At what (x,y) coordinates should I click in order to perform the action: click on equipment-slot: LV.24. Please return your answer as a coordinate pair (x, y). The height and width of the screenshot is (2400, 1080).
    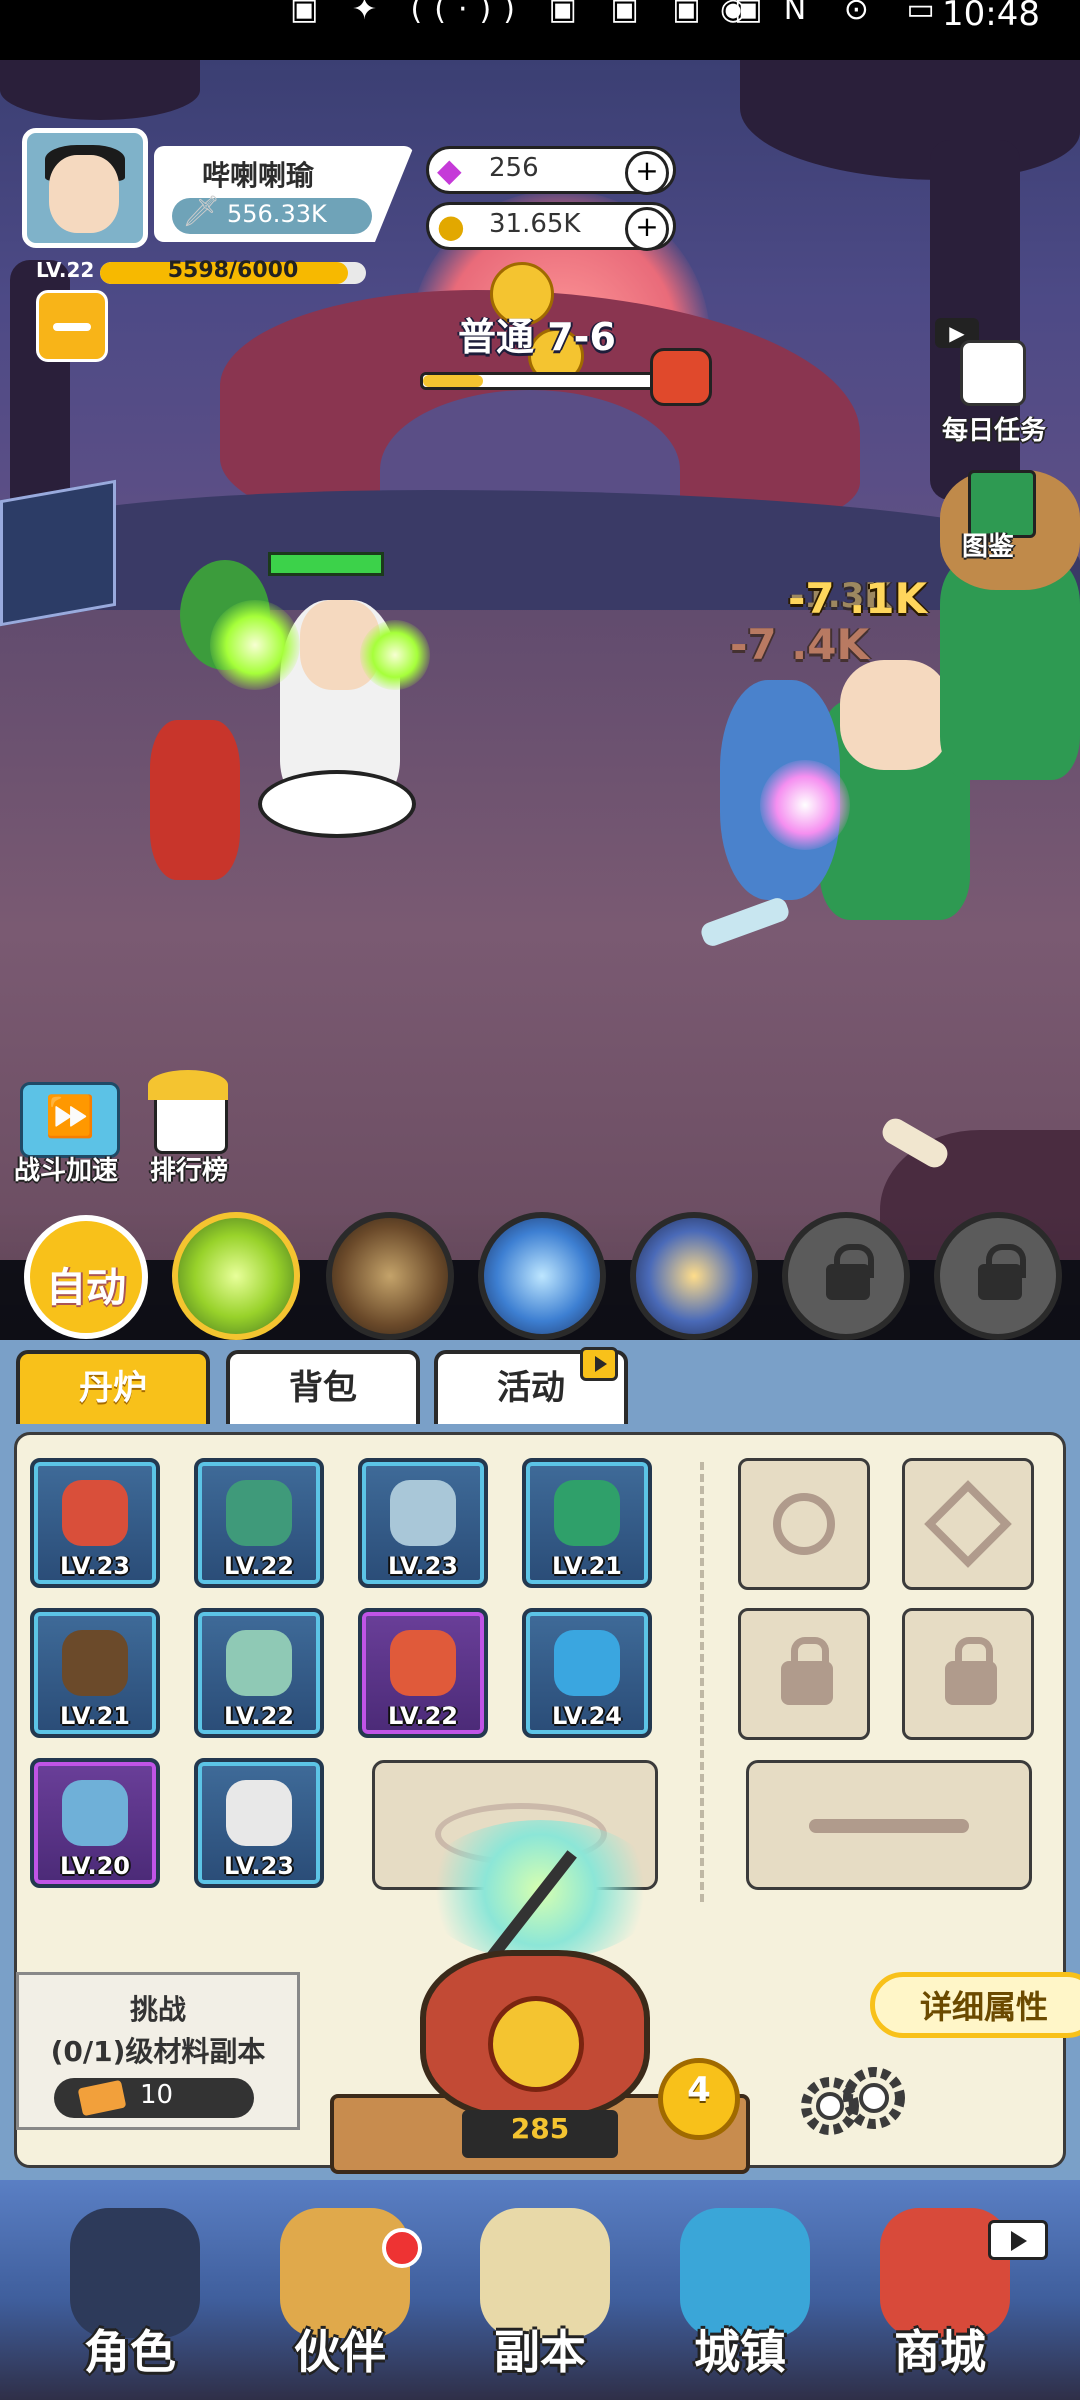
    Looking at the image, I should click on (587, 1673).